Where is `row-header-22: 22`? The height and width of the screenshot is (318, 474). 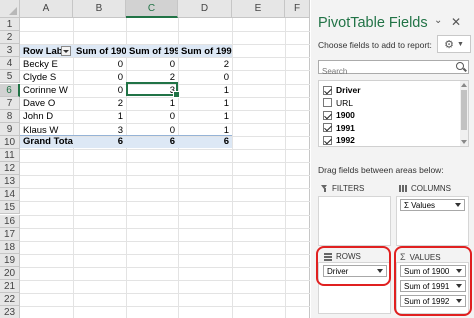
row-header-22: 22 is located at coordinates (10, 299).